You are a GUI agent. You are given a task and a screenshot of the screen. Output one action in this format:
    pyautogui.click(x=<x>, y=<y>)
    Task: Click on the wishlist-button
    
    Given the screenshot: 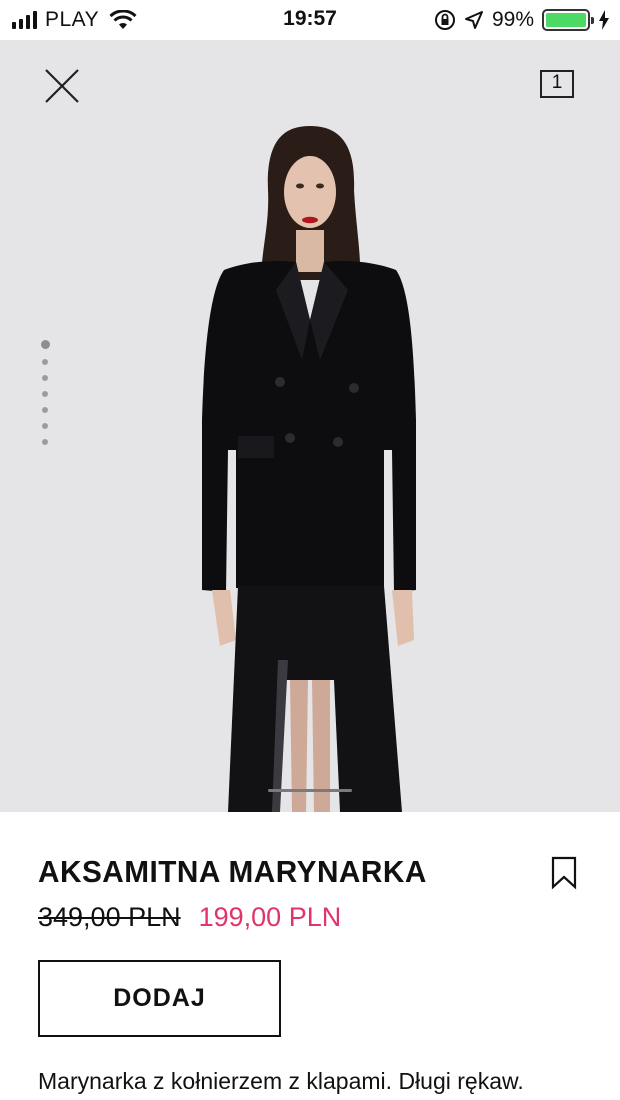 What is the action you would take?
    pyautogui.click(x=564, y=873)
    